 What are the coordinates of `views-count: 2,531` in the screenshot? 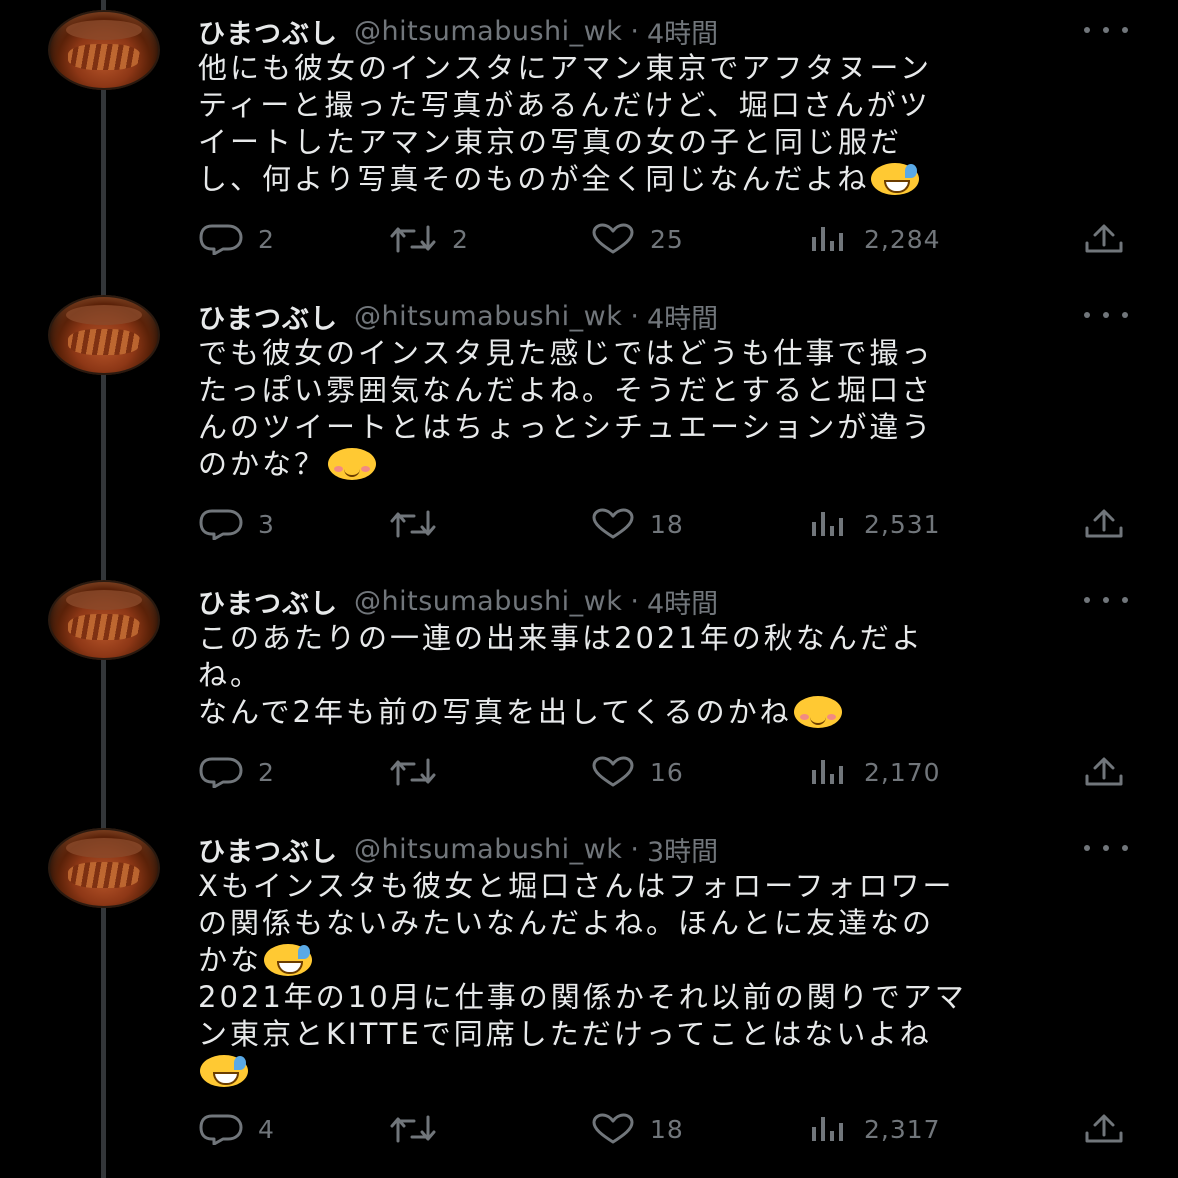 It's located at (902, 524).